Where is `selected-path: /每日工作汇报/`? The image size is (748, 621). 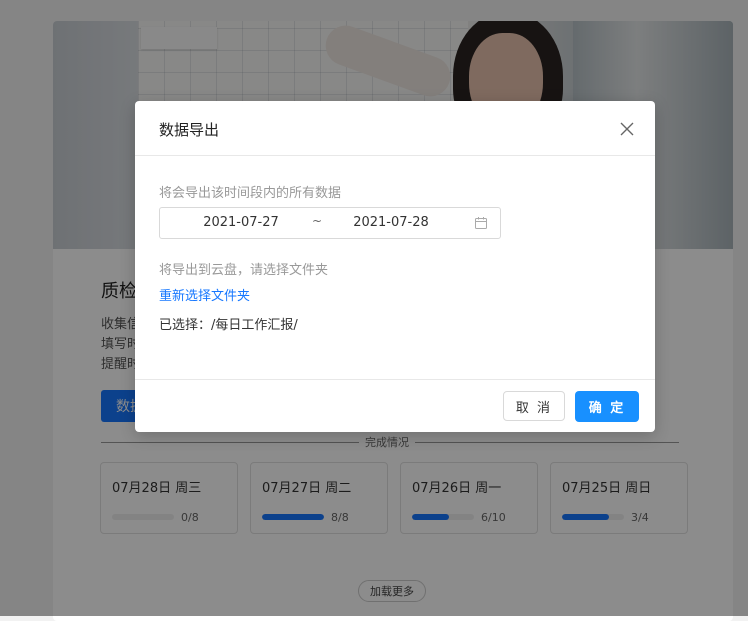 selected-path: /每日工作汇报/ is located at coordinates (254, 325).